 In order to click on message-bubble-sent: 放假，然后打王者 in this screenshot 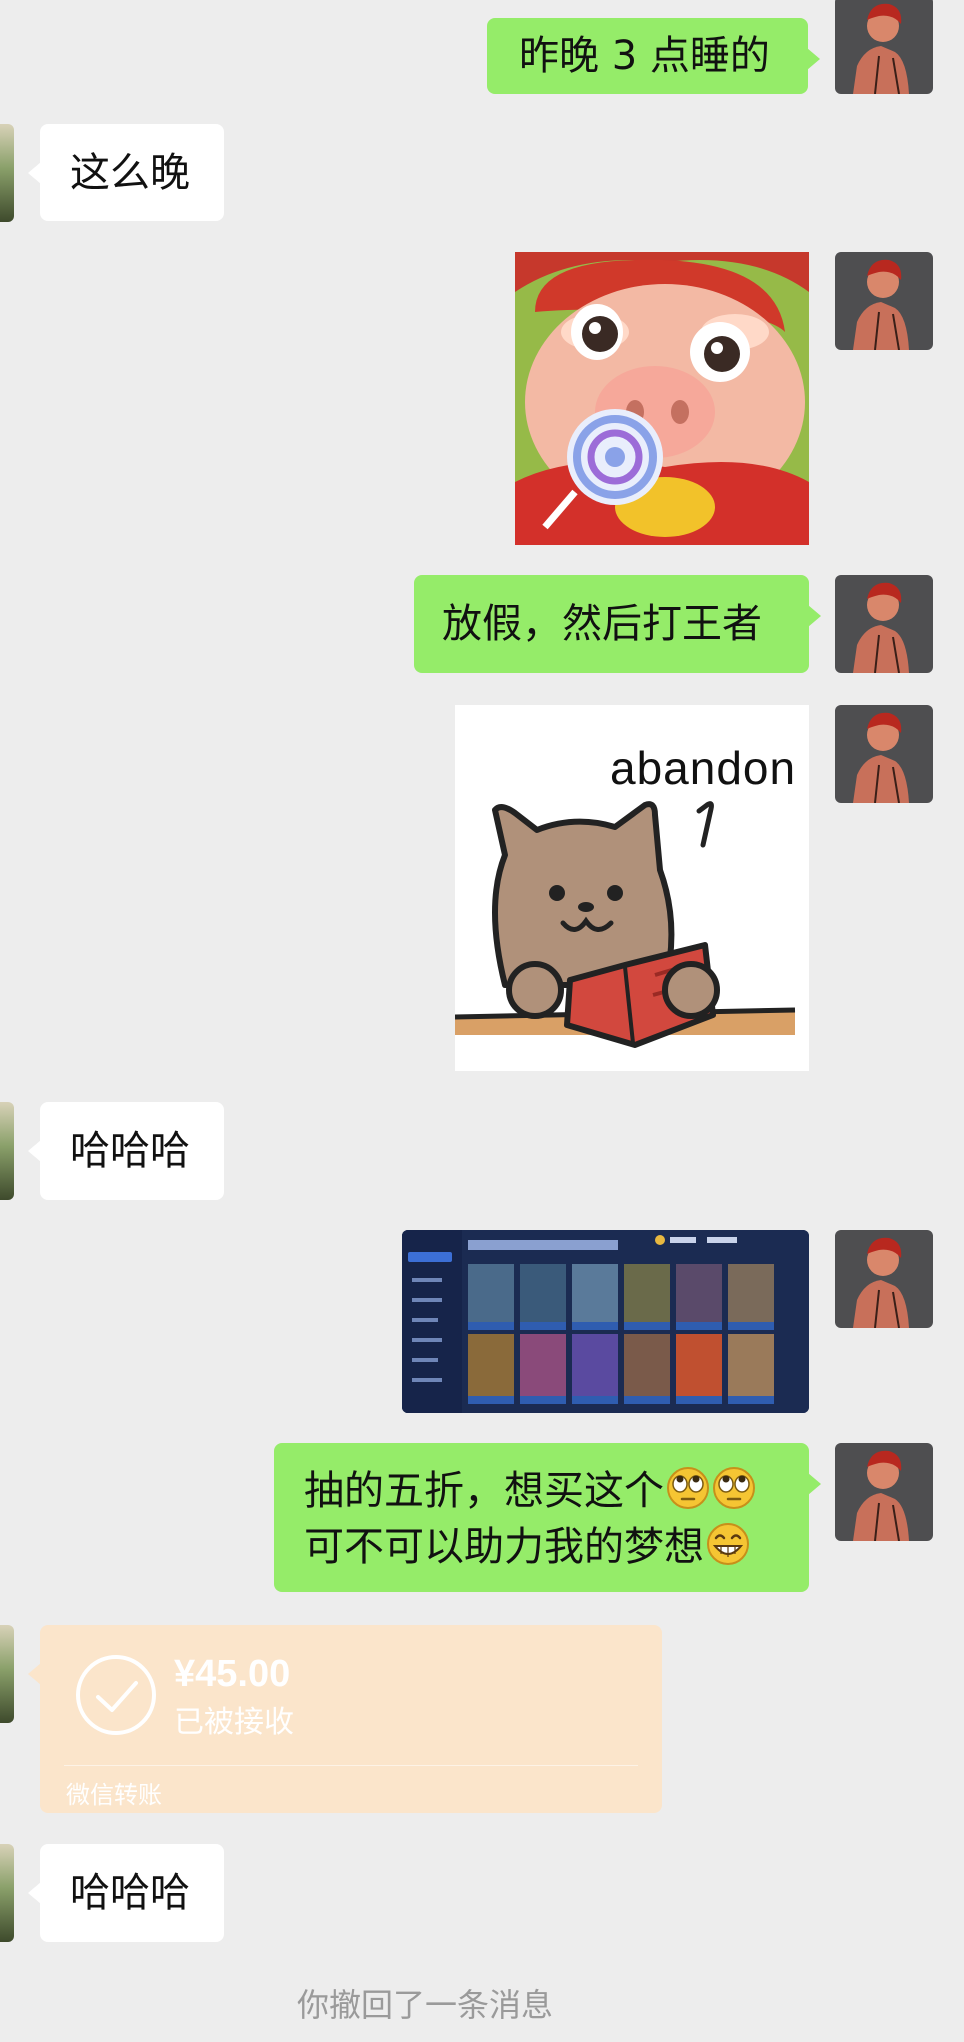, I will do `click(617, 624)`.